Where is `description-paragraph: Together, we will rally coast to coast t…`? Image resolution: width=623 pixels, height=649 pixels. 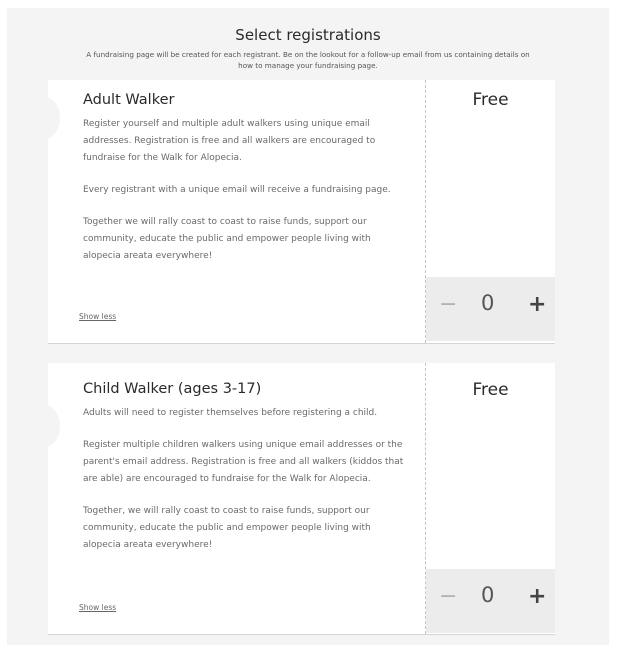
description-paragraph: Together, we will rally coast to coast t… is located at coordinates (227, 528).